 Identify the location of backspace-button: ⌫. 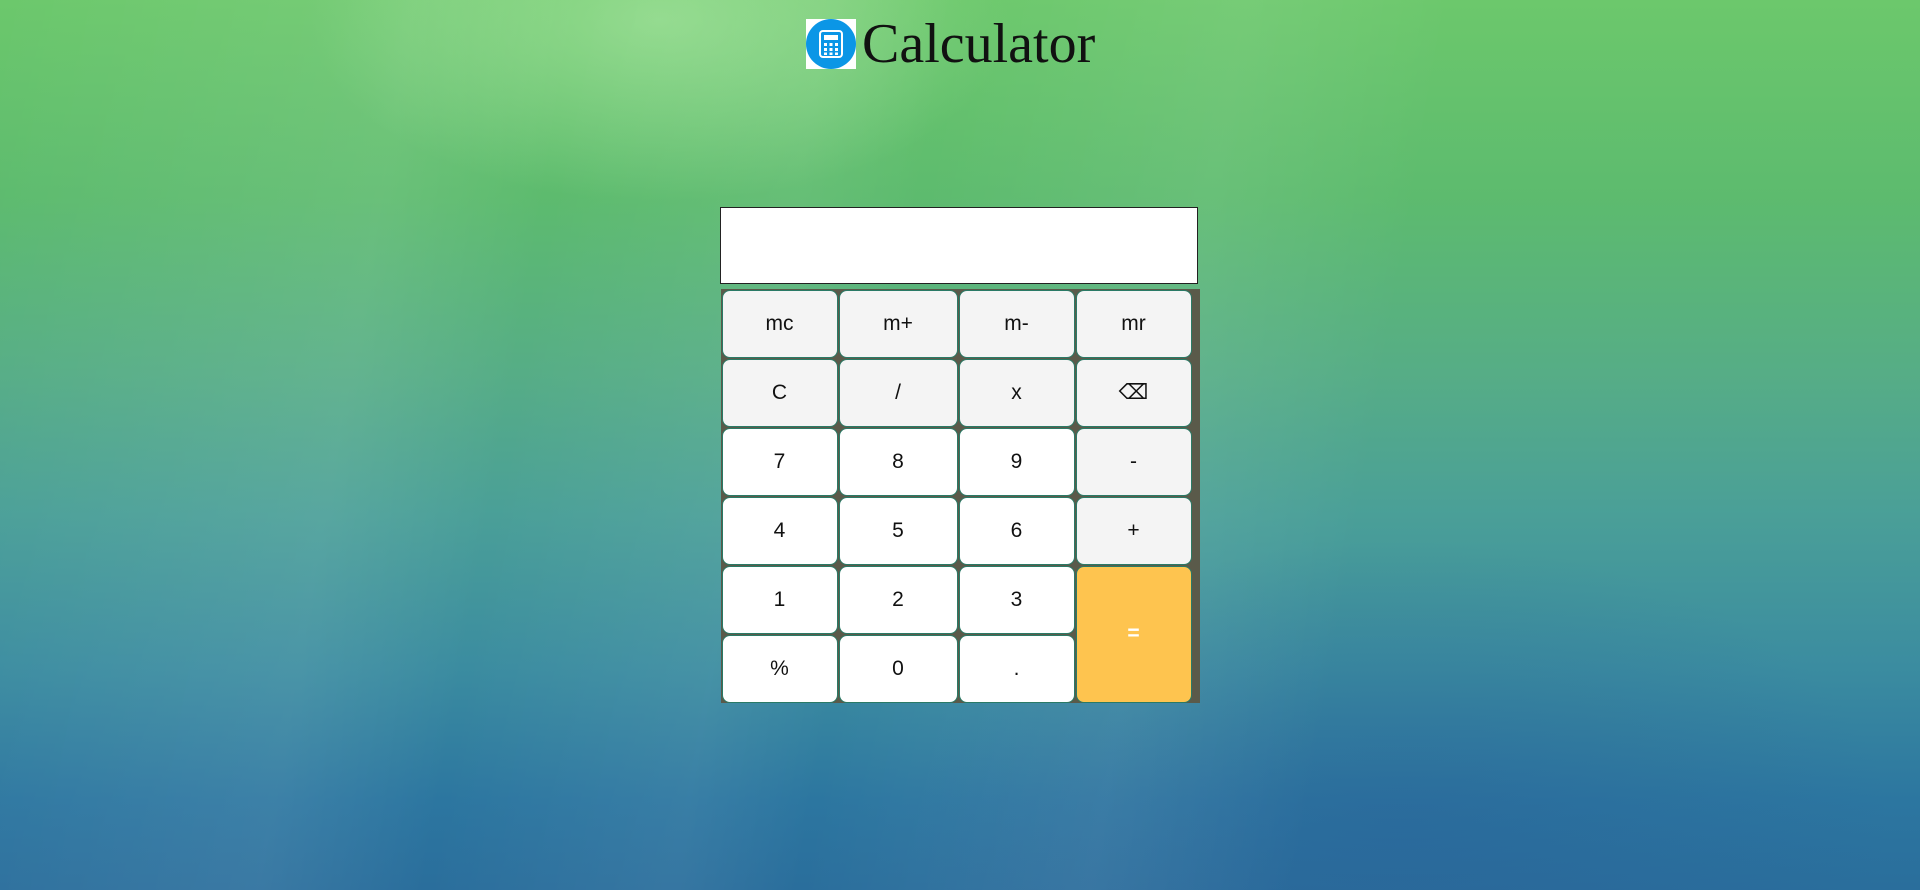
(1133, 392).